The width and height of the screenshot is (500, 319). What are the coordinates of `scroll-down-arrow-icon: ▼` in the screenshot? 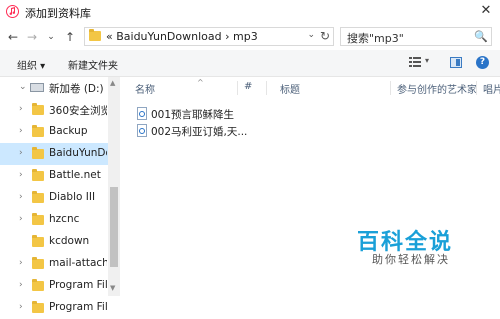 It's located at (112, 288).